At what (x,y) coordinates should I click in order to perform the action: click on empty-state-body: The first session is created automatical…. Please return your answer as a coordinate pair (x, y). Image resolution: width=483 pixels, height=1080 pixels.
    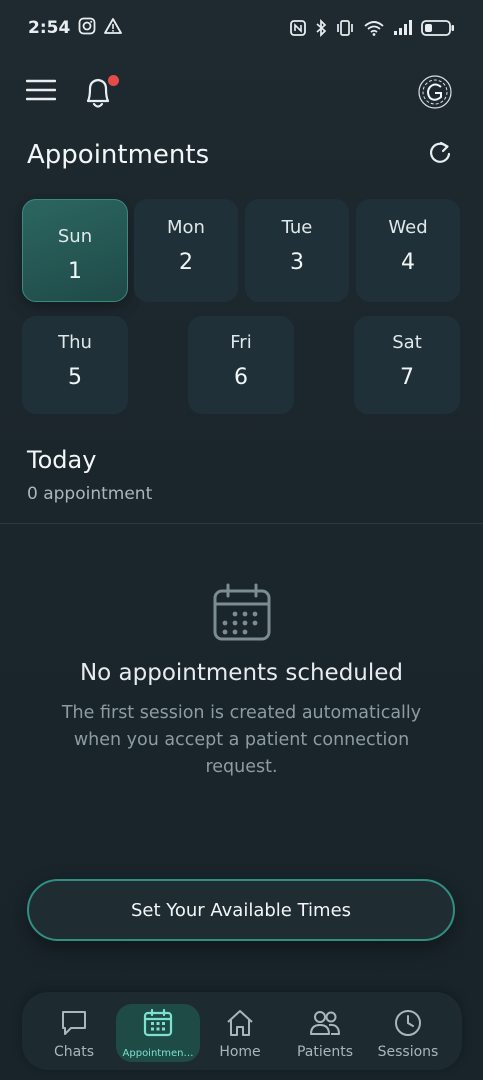
    Looking at the image, I should click on (241, 740).